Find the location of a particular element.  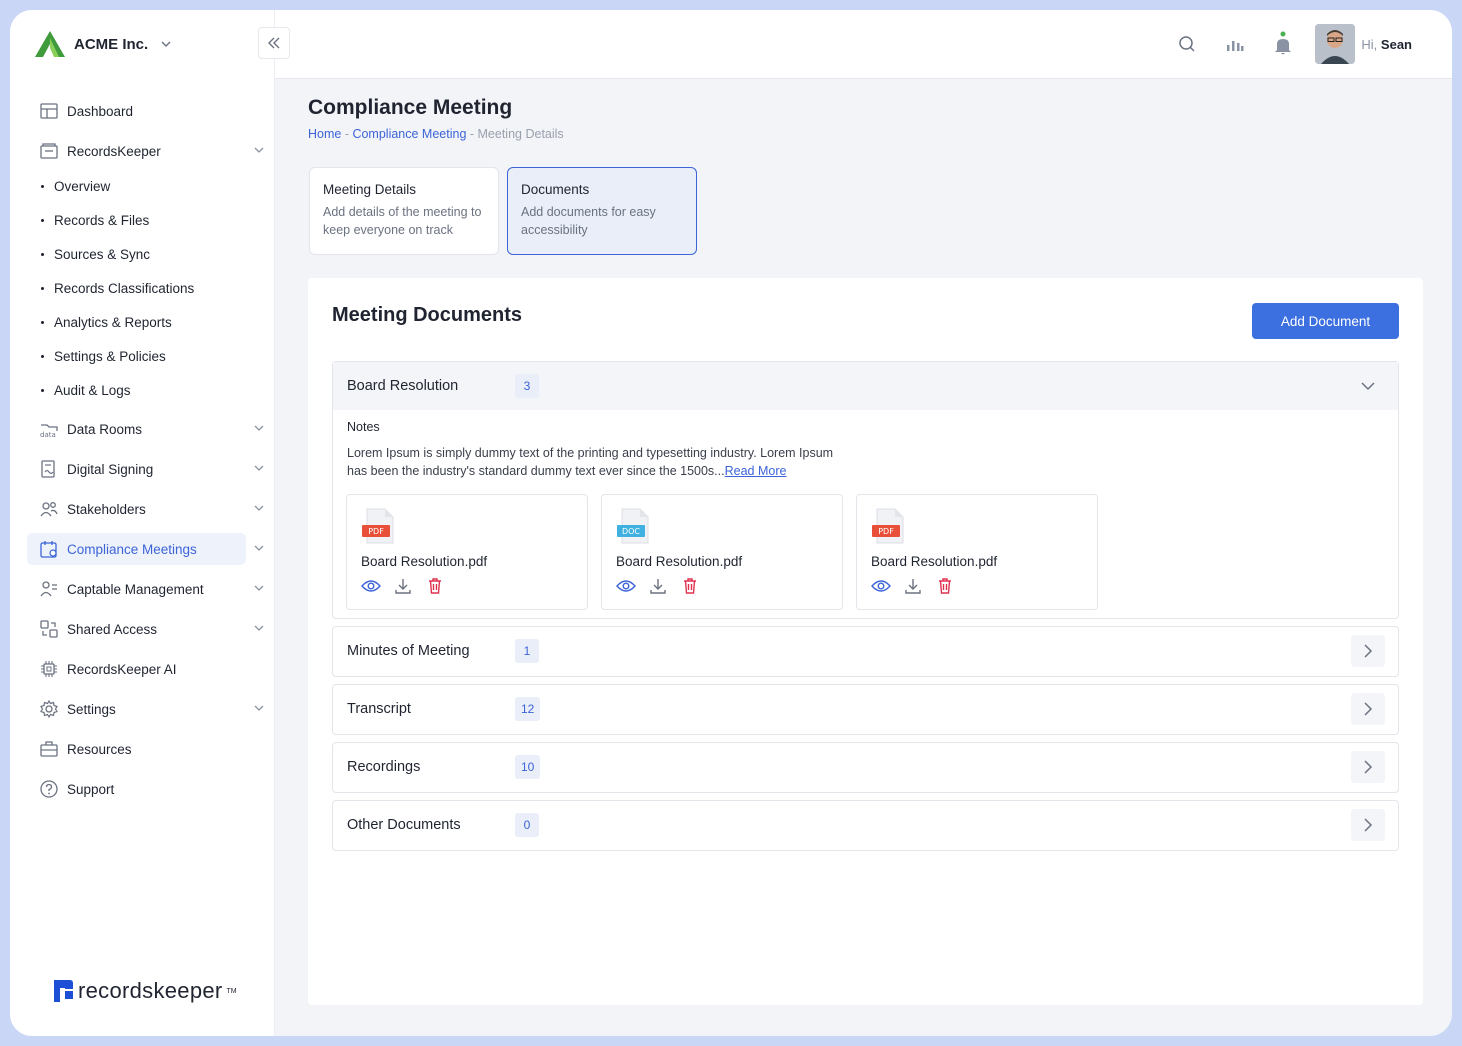

sidebar-item-label: Captable Management is located at coordinates (135, 589).